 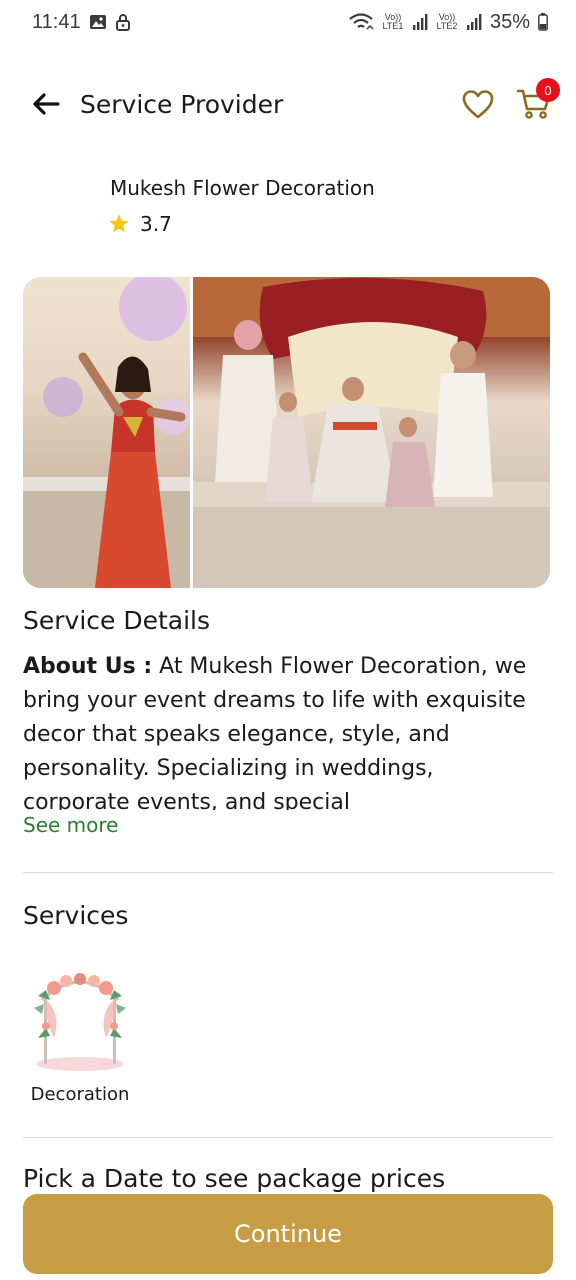 What do you see at coordinates (242, 188) in the screenshot?
I see `provider-name: Mukesh Flower Decoration` at bounding box center [242, 188].